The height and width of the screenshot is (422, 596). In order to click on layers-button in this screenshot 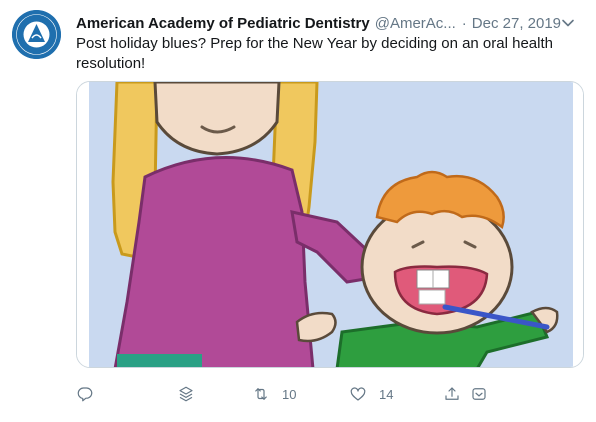, I will do `click(186, 394)`.